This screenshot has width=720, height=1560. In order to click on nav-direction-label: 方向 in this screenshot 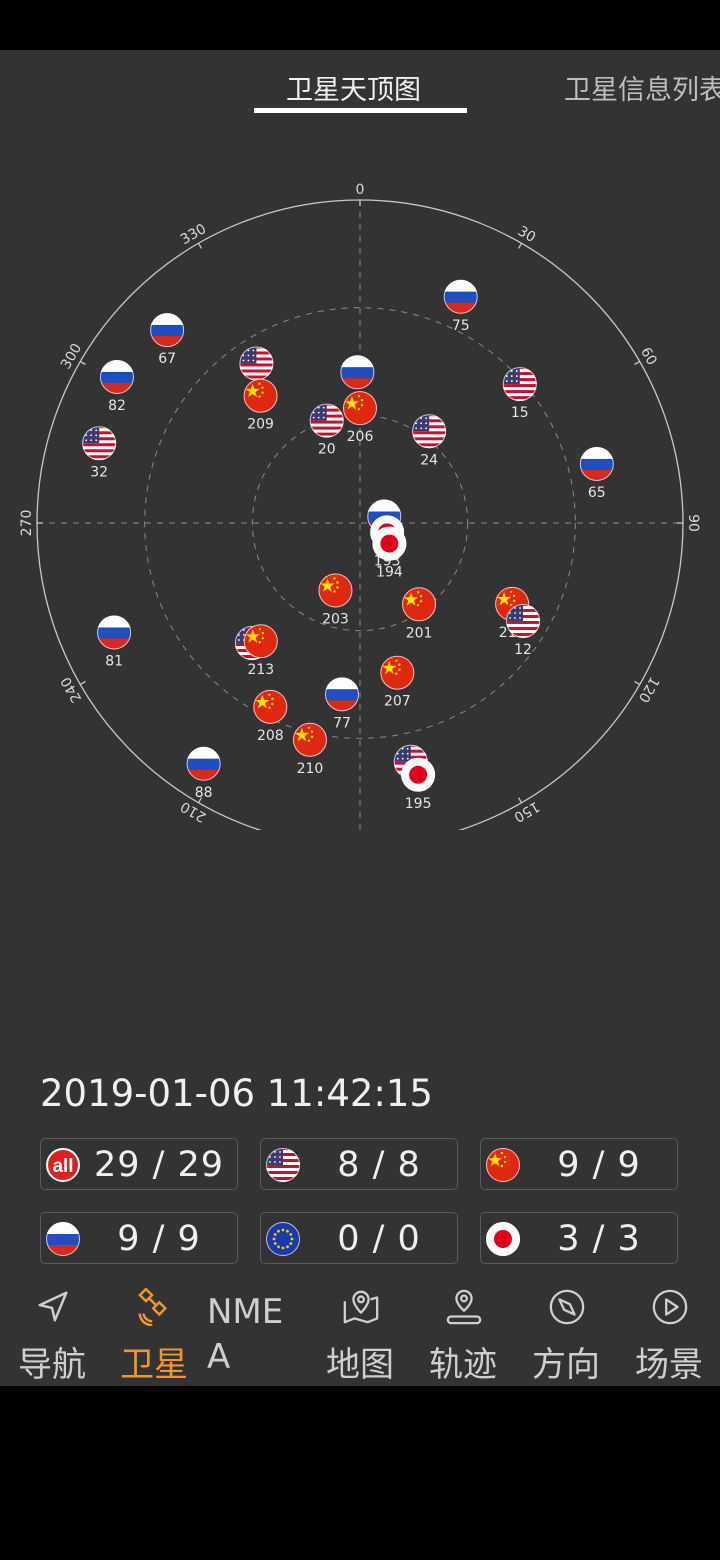, I will do `click(566, 1365)`.